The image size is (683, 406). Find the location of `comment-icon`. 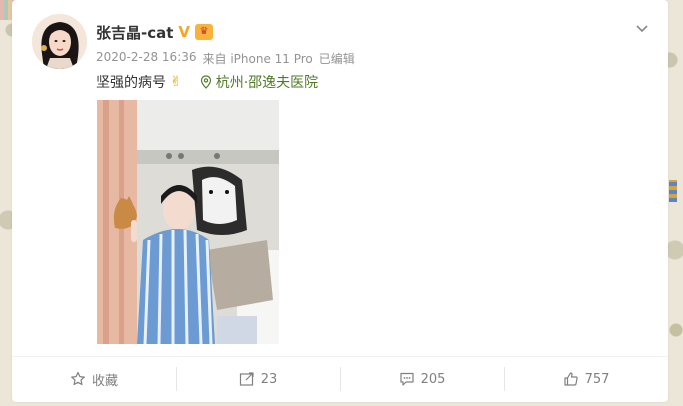

comment-icon is located at coordinates (406, 379).